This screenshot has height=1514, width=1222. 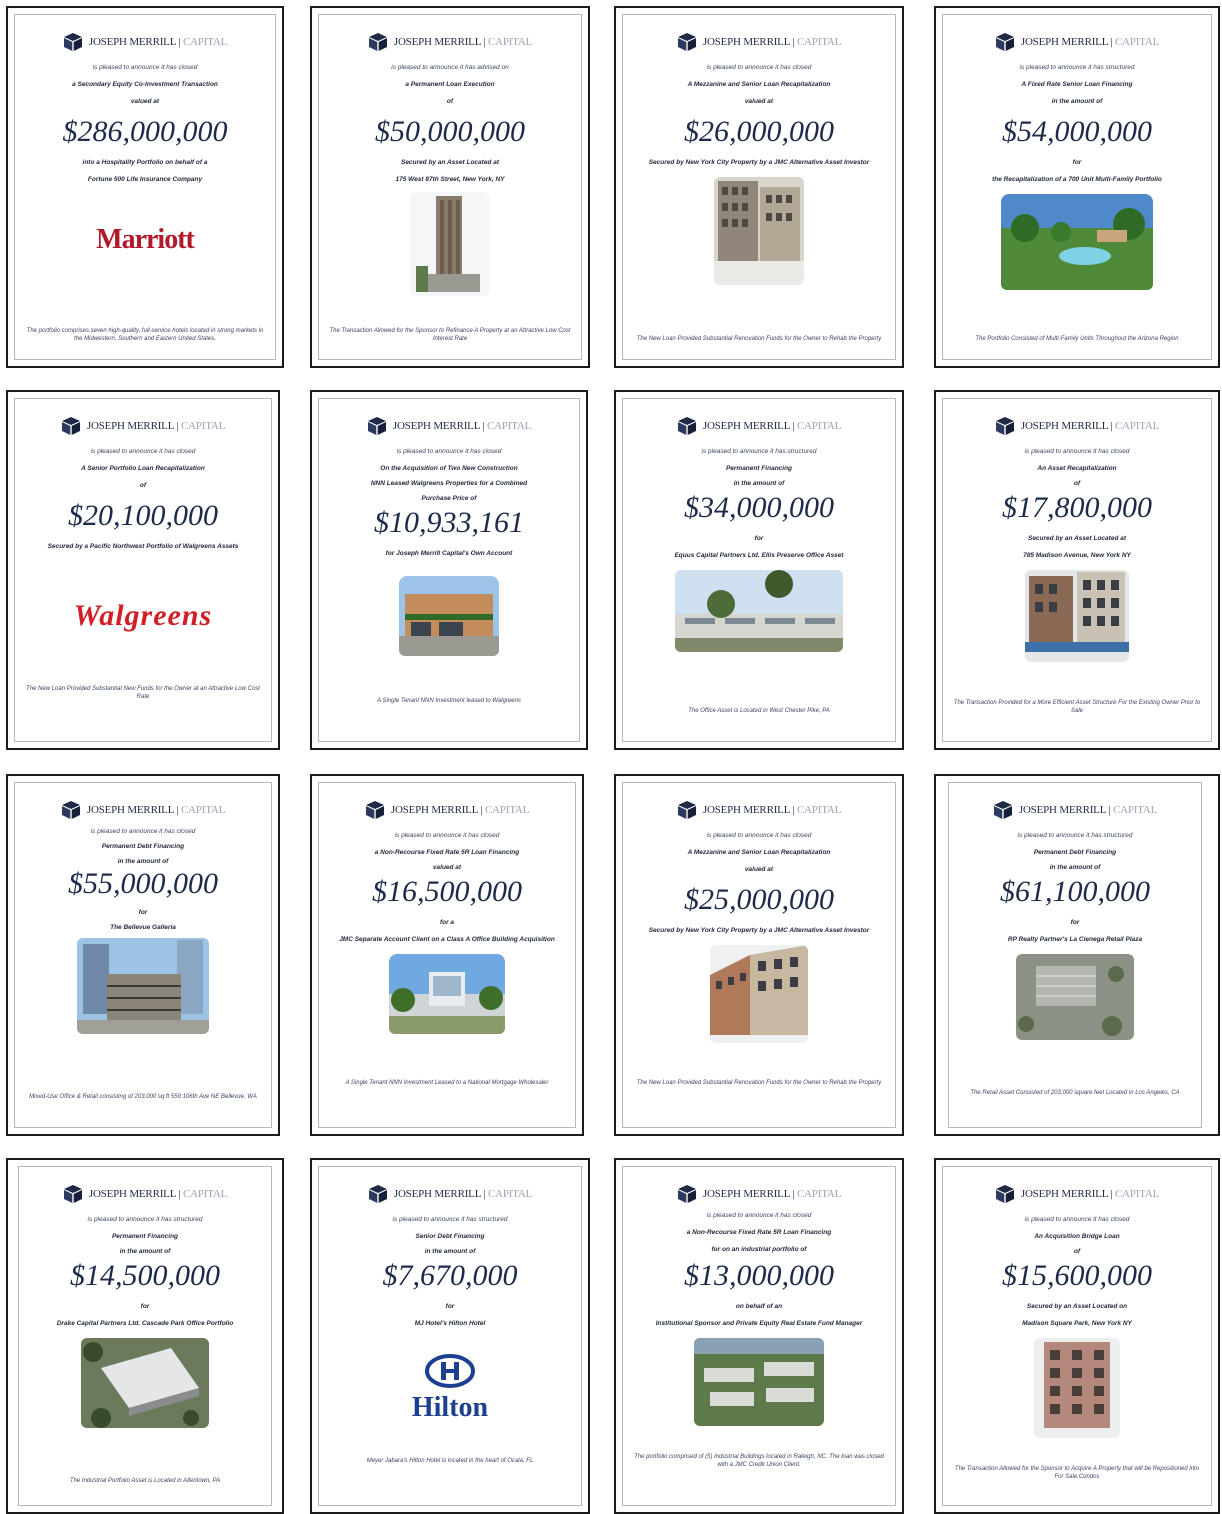 I want to click on deal-amount: $50,000,000, so click(x=450, y=131).